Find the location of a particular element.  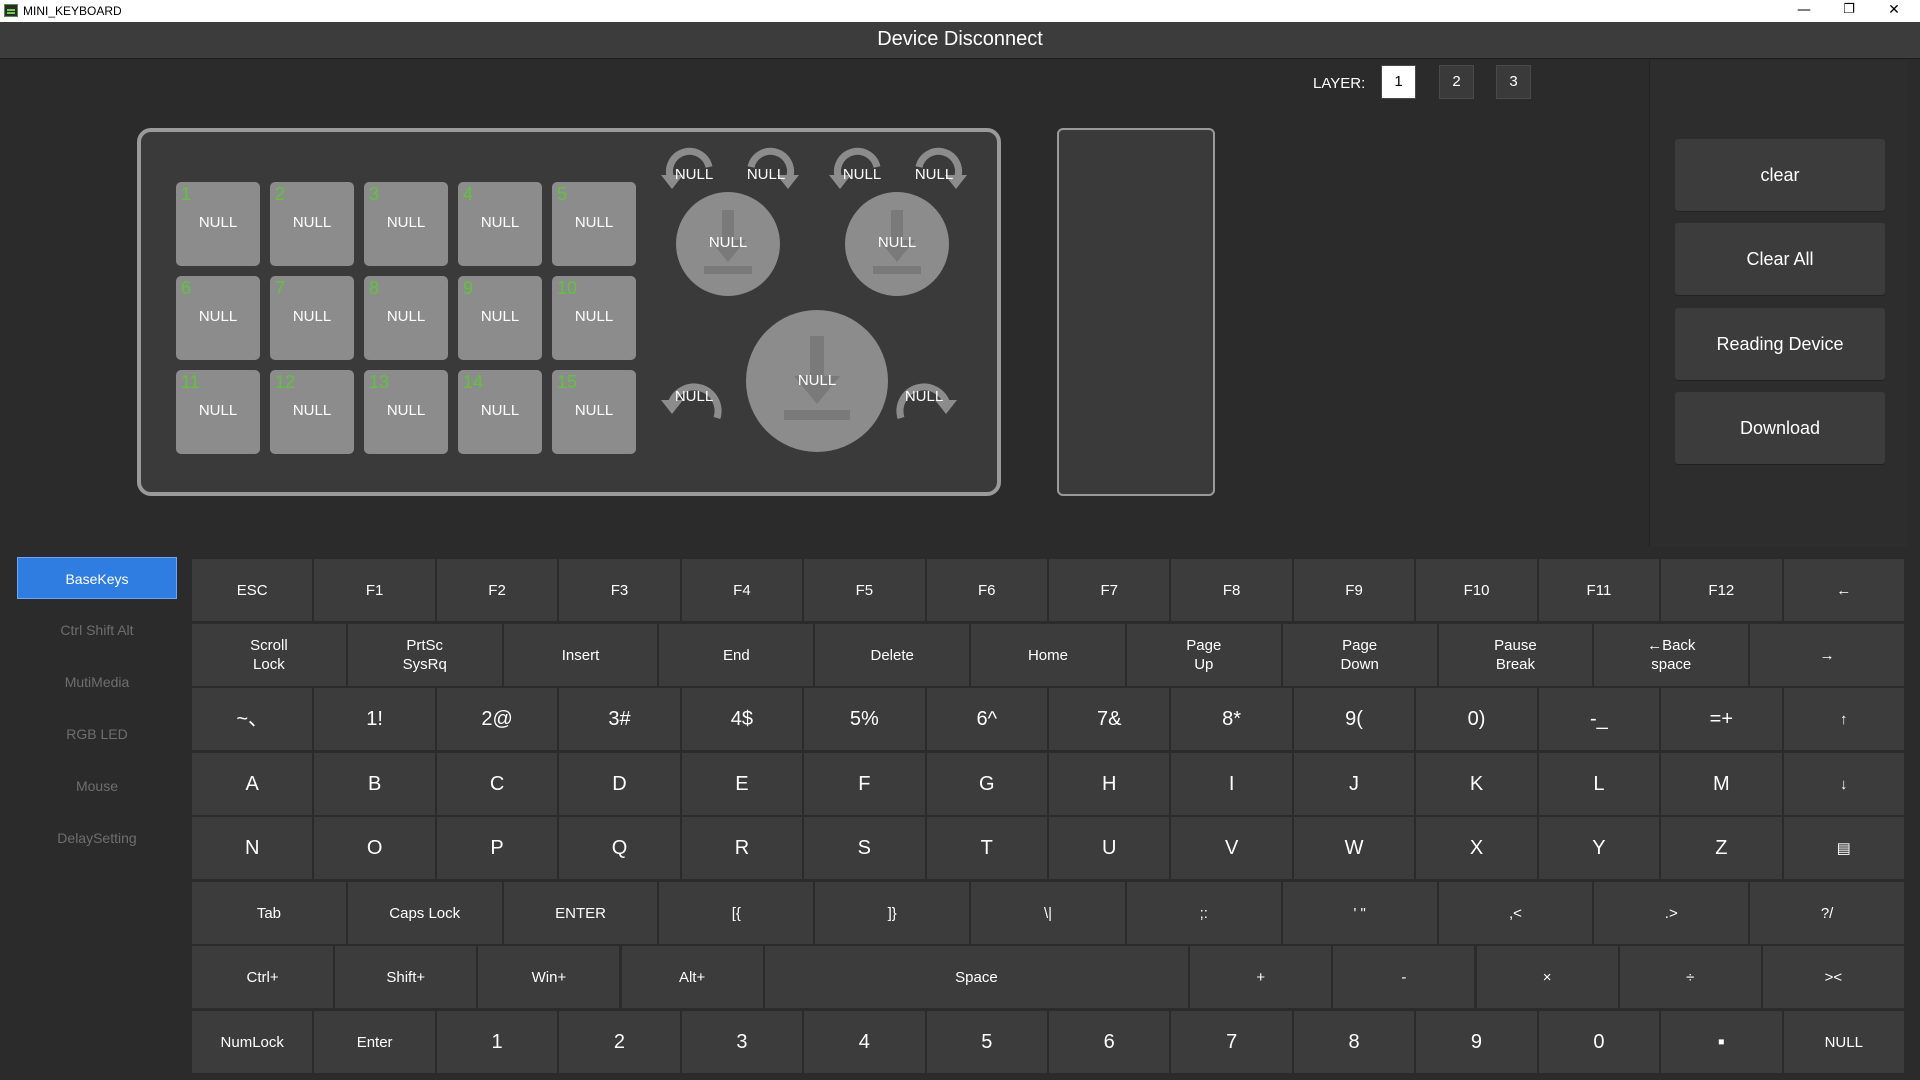

key-button: Home is located at coordinates (1048, 655).